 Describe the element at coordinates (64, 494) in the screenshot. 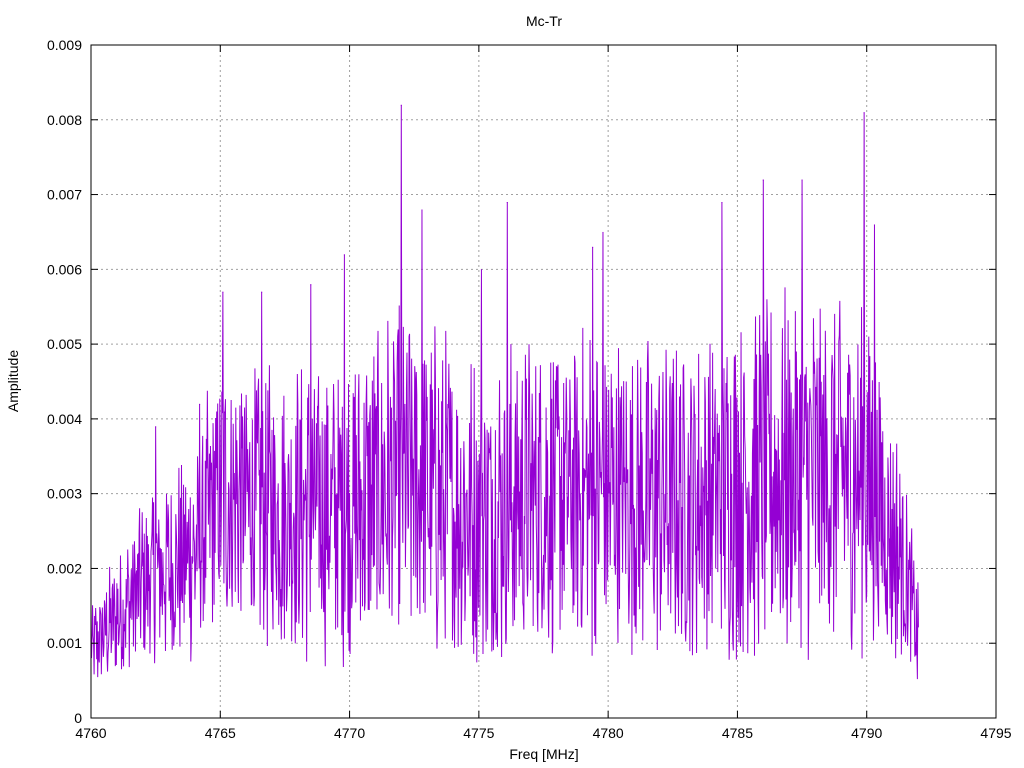

I see `y-tick-label: 0.003` at that location.